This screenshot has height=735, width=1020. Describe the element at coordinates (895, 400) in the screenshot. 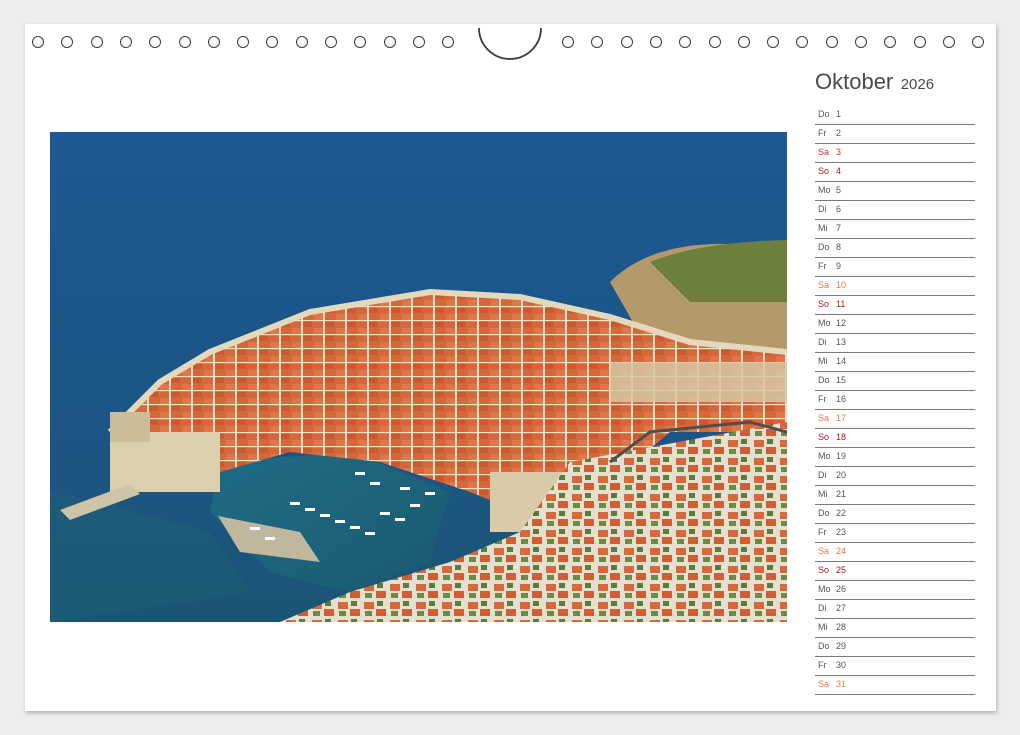

I see `day-row: Fr 16` at that location.